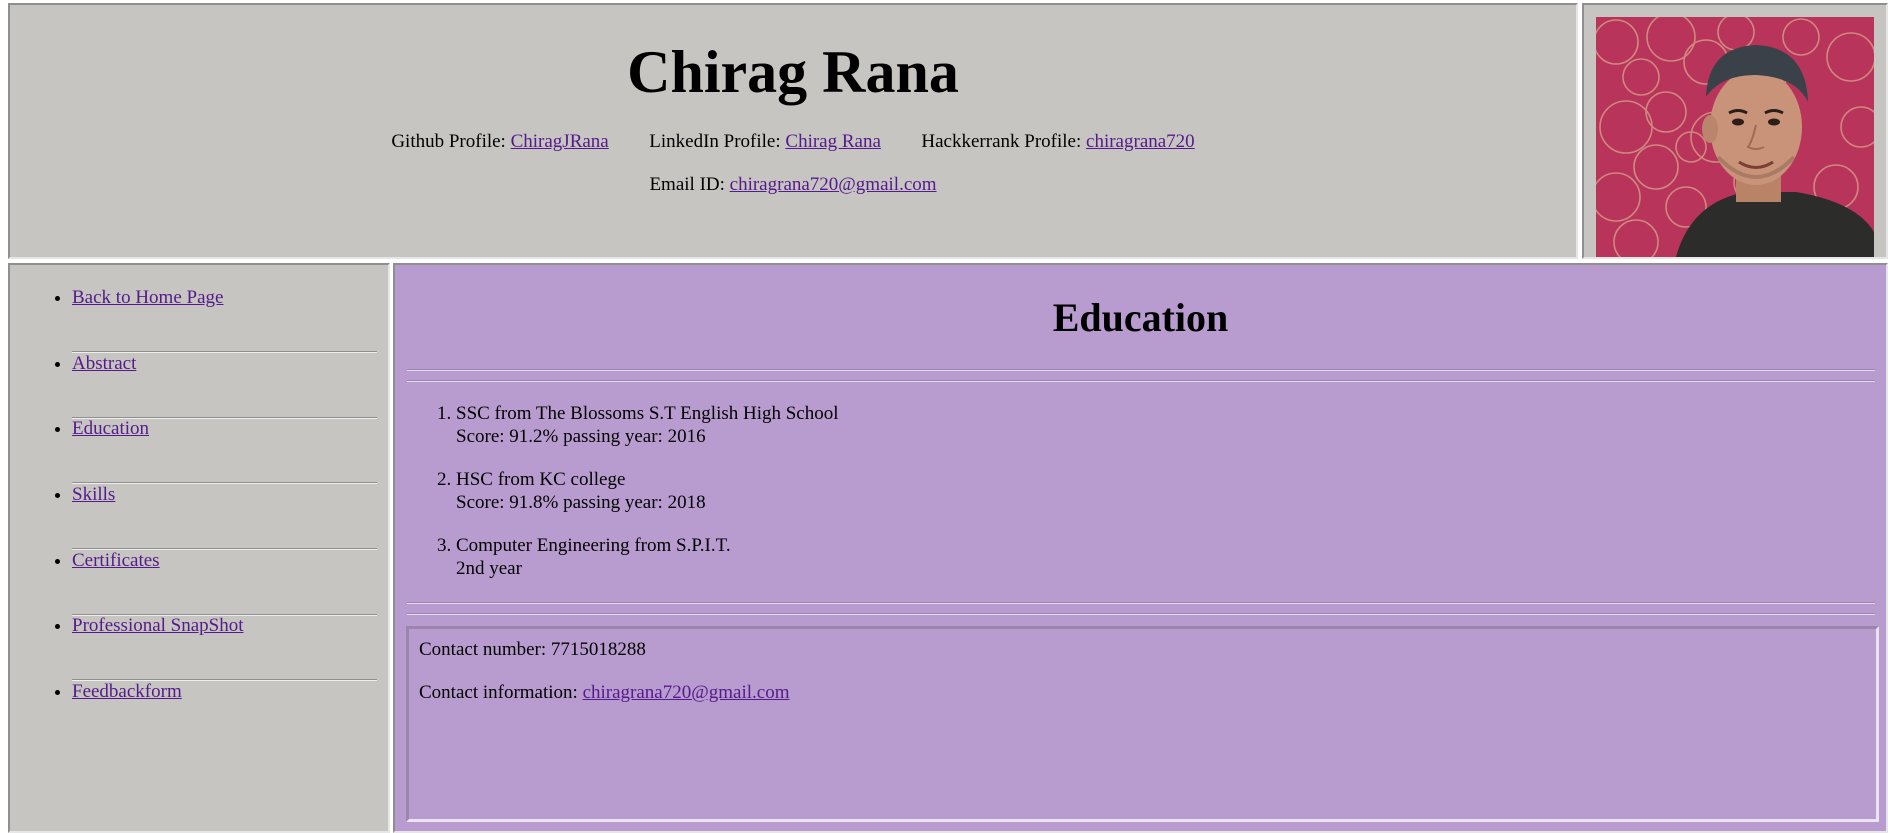 Image resolution: width=1888 pixels, height=833 pixels. I want to click on sidebar-item-certificates: Certificates, so click(229, 583).